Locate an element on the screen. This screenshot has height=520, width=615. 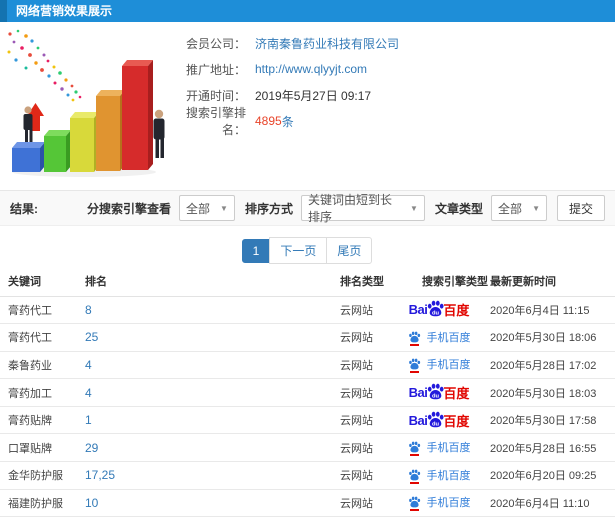
rank-cell: 25 is located at coordinates (210, 337).